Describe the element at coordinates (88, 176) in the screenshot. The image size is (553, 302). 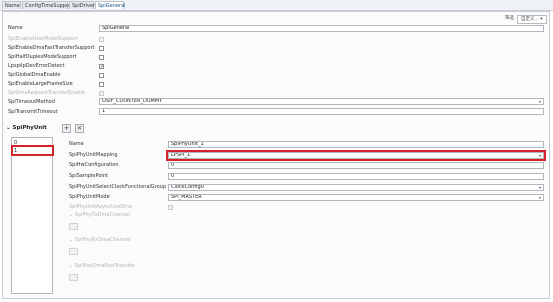
I see `sample-point-label: SpiSamplePoint` at that location.